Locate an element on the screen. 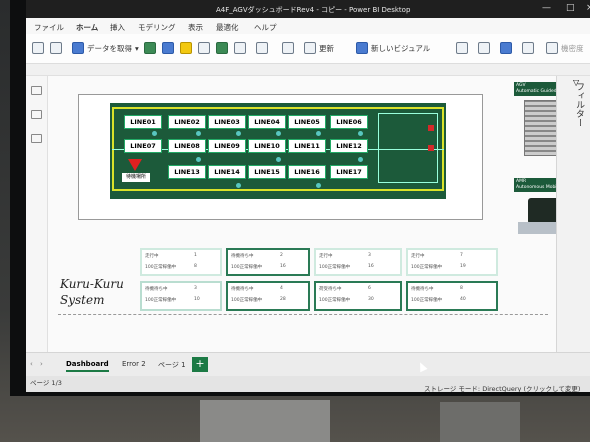 This screenshot has width=590, height=442. model-view-icon is located at coordinates (36, 138).